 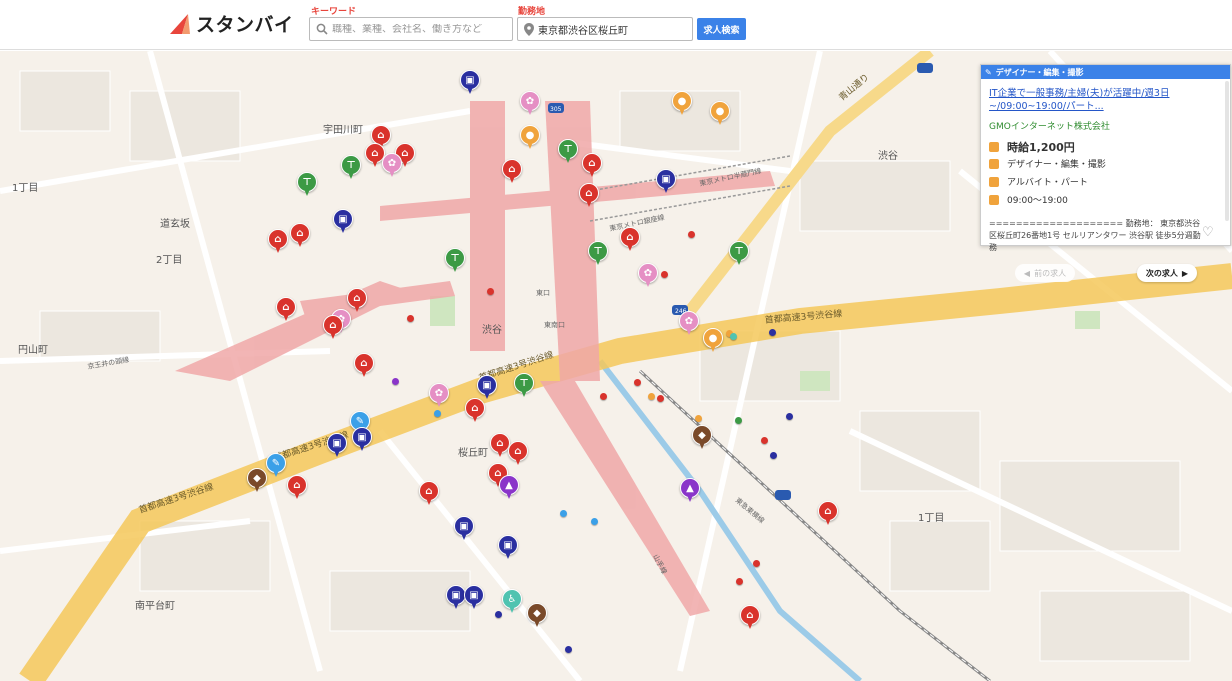 I want to click on yen-icon, so click(x=994, y=147).